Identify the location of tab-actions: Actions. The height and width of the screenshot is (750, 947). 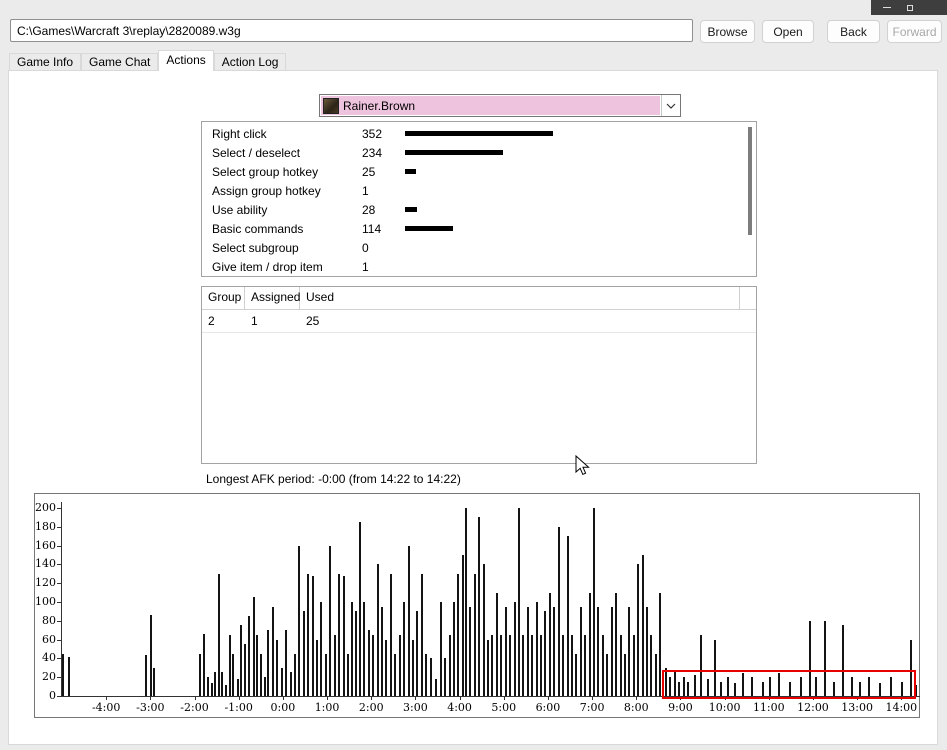
(186, 60).